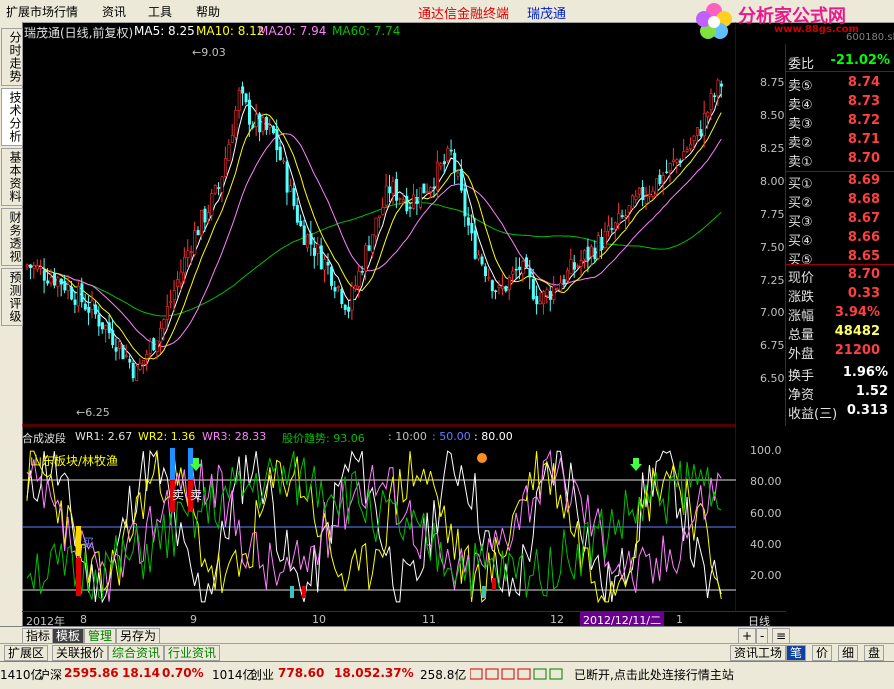  I want to click on sector-overlay: 山东板块/林牧渔, so click(74, 461).